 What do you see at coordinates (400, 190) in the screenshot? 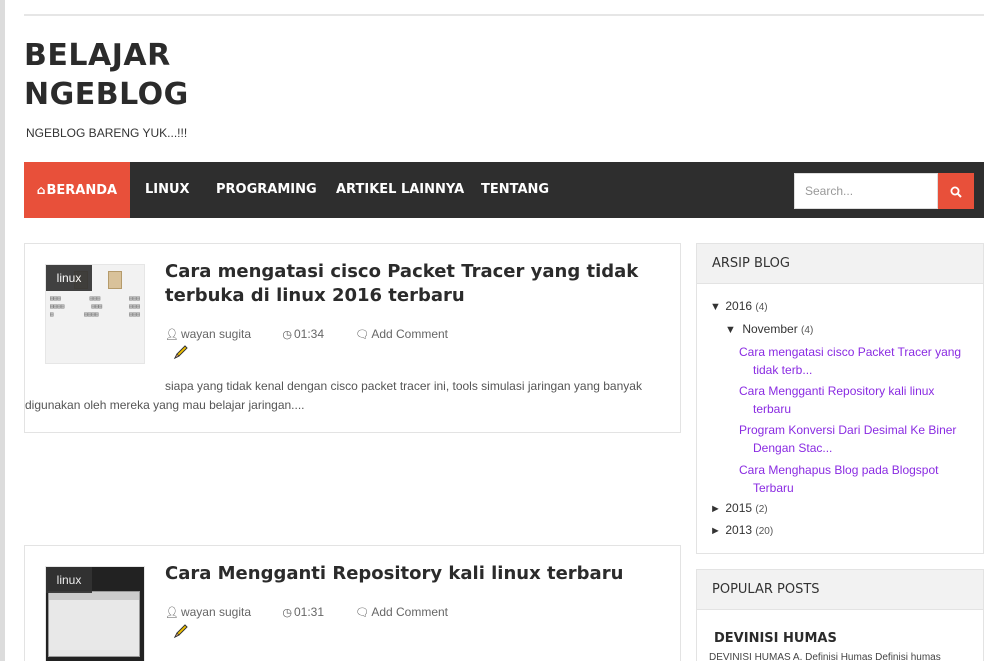
I see `nav-item-artikel-lainnya: ARTIKEL LAINNYA` at bounding box center [400, 190].